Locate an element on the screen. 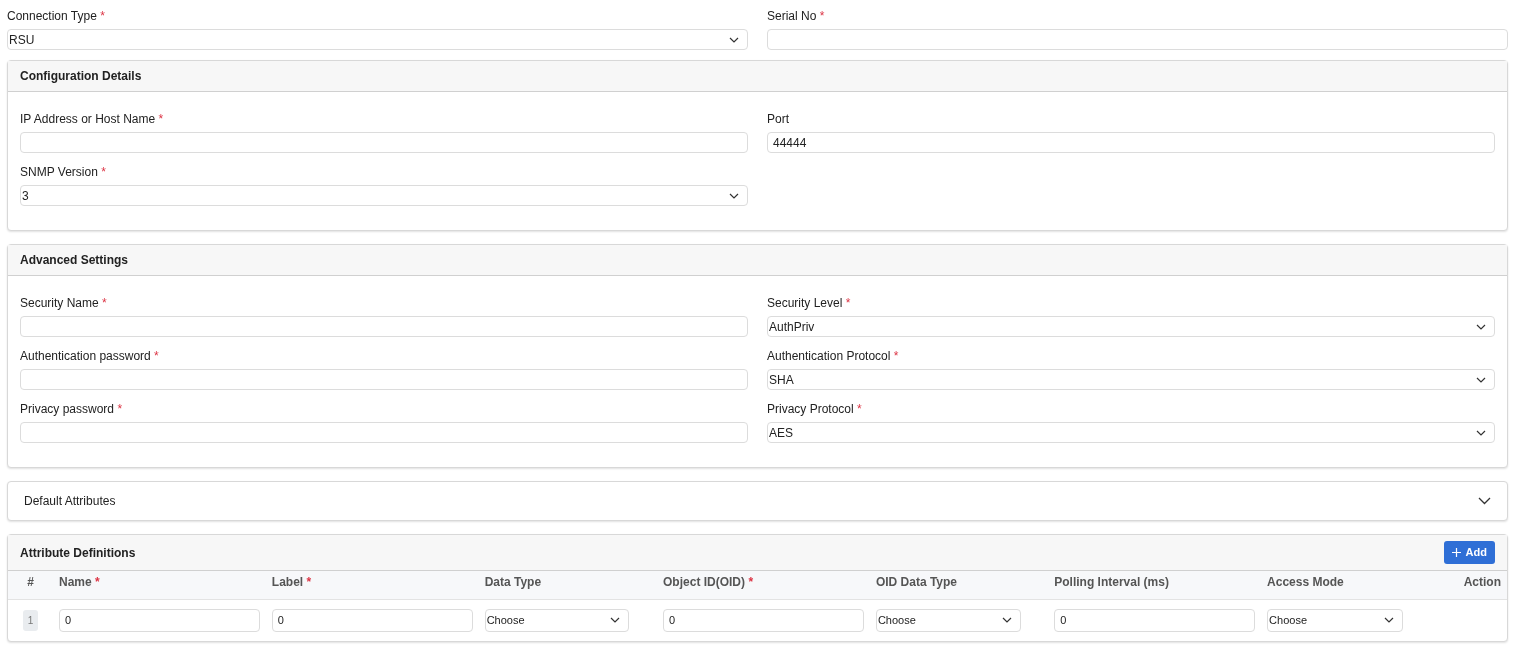 The image size is (1519, 648). field-label: IP Address or Host Name * is located at coordinates (92, 119).